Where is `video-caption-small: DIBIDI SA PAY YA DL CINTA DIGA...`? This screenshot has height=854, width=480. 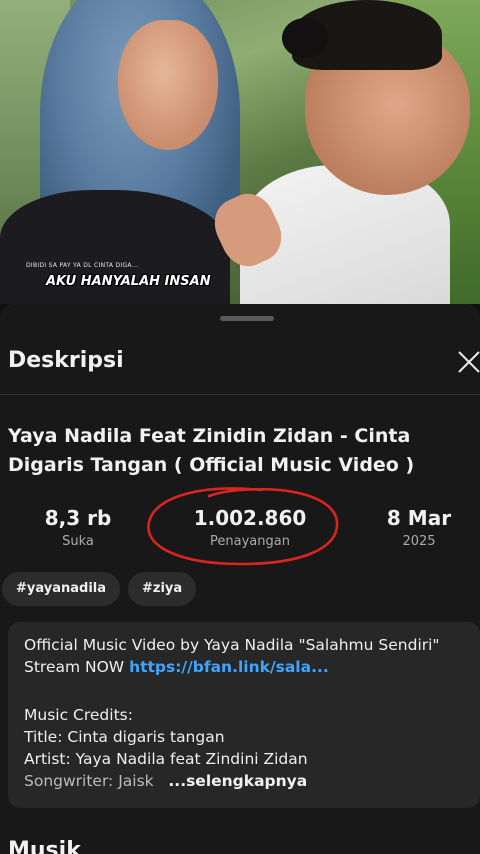 video-caption-small: DIBIDI SA PAY YA DL CINTA DIGA... is located at coordinates (82, 265).